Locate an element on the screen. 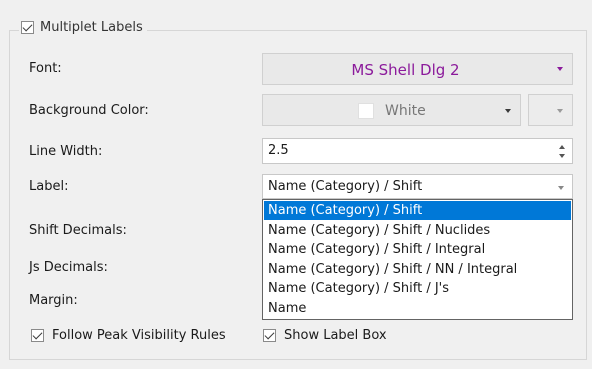 The width and height of the screenshot is (592, 369). dropdown-option: Name (Category) / Shift / Integral is located at coordinates (417, 249).